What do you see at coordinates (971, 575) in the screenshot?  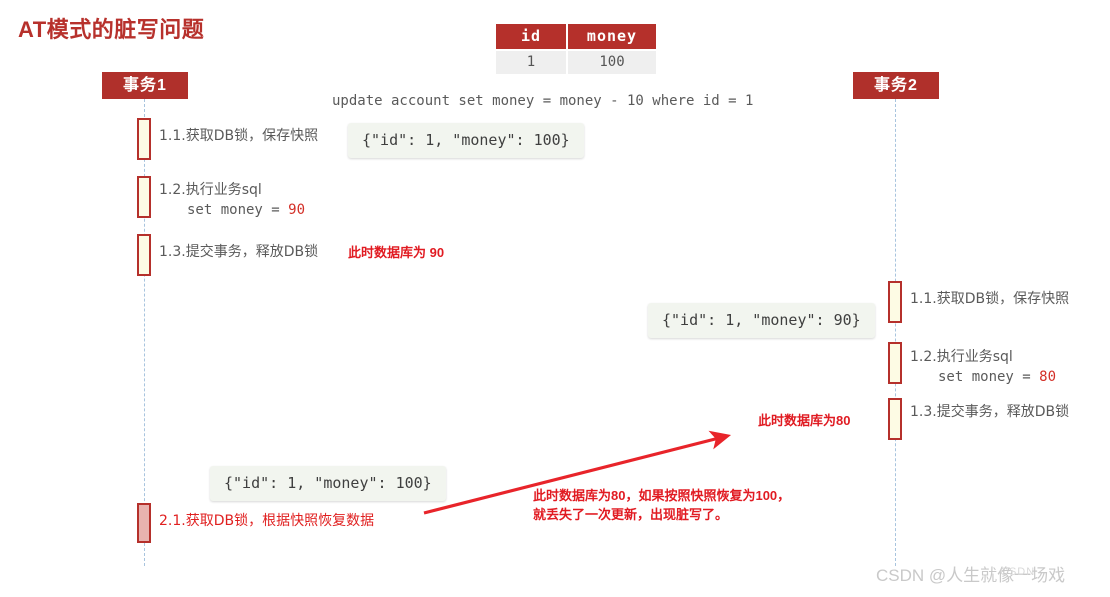 I see `watermark-text: CSDN @人生就像一场戏` at bounding box center [971, 575].